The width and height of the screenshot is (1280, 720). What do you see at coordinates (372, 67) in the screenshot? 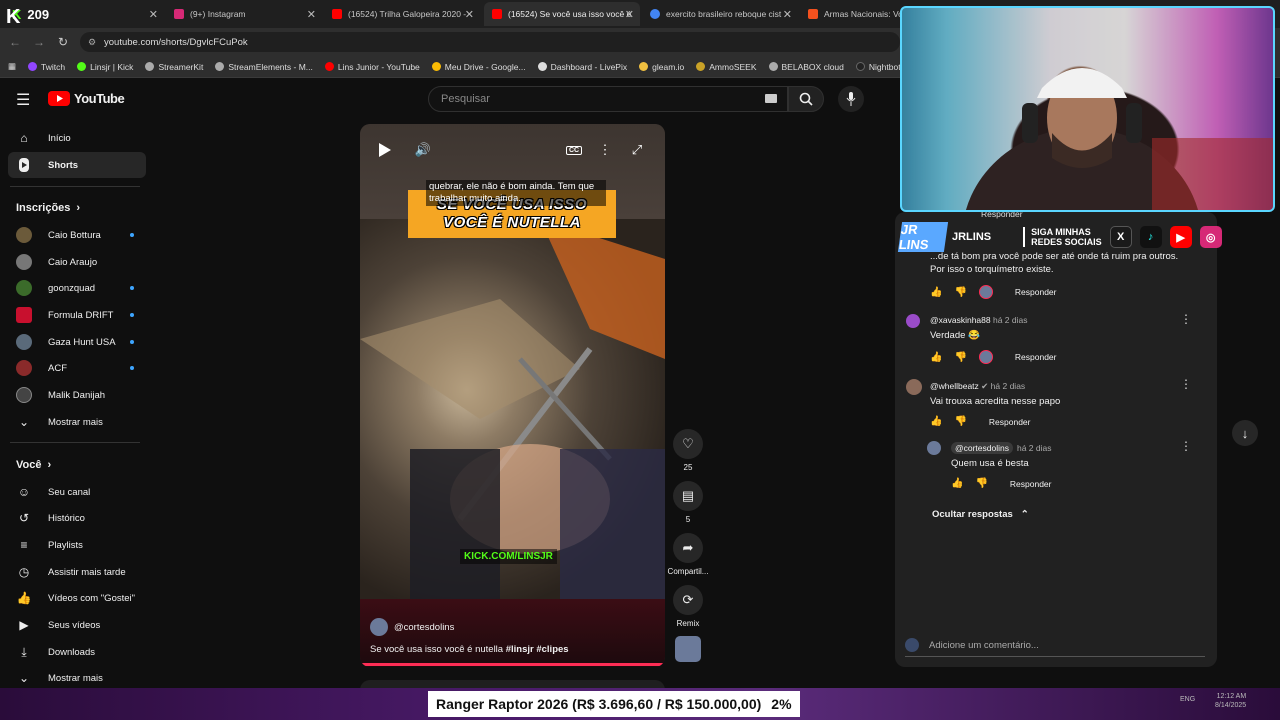
I see `bookmark-youtube: Lins Junior - YouTube` at bounding box center [372, 67].